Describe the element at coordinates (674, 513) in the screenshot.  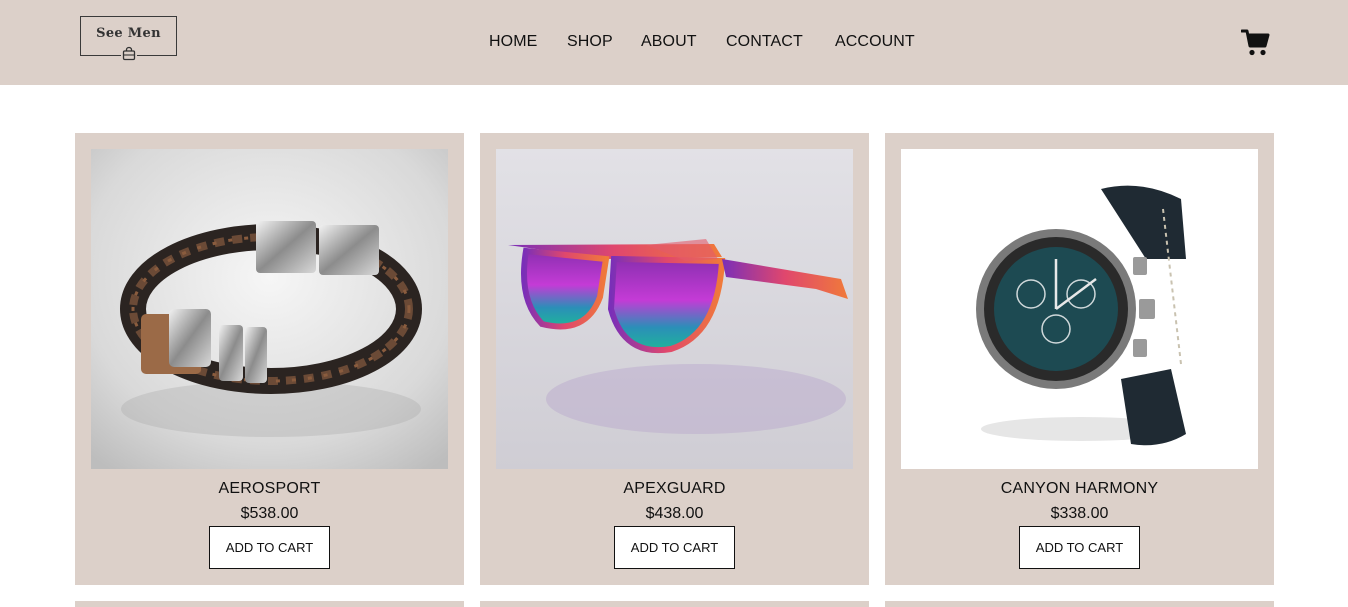
I see `product-price: $438.00` at that location.